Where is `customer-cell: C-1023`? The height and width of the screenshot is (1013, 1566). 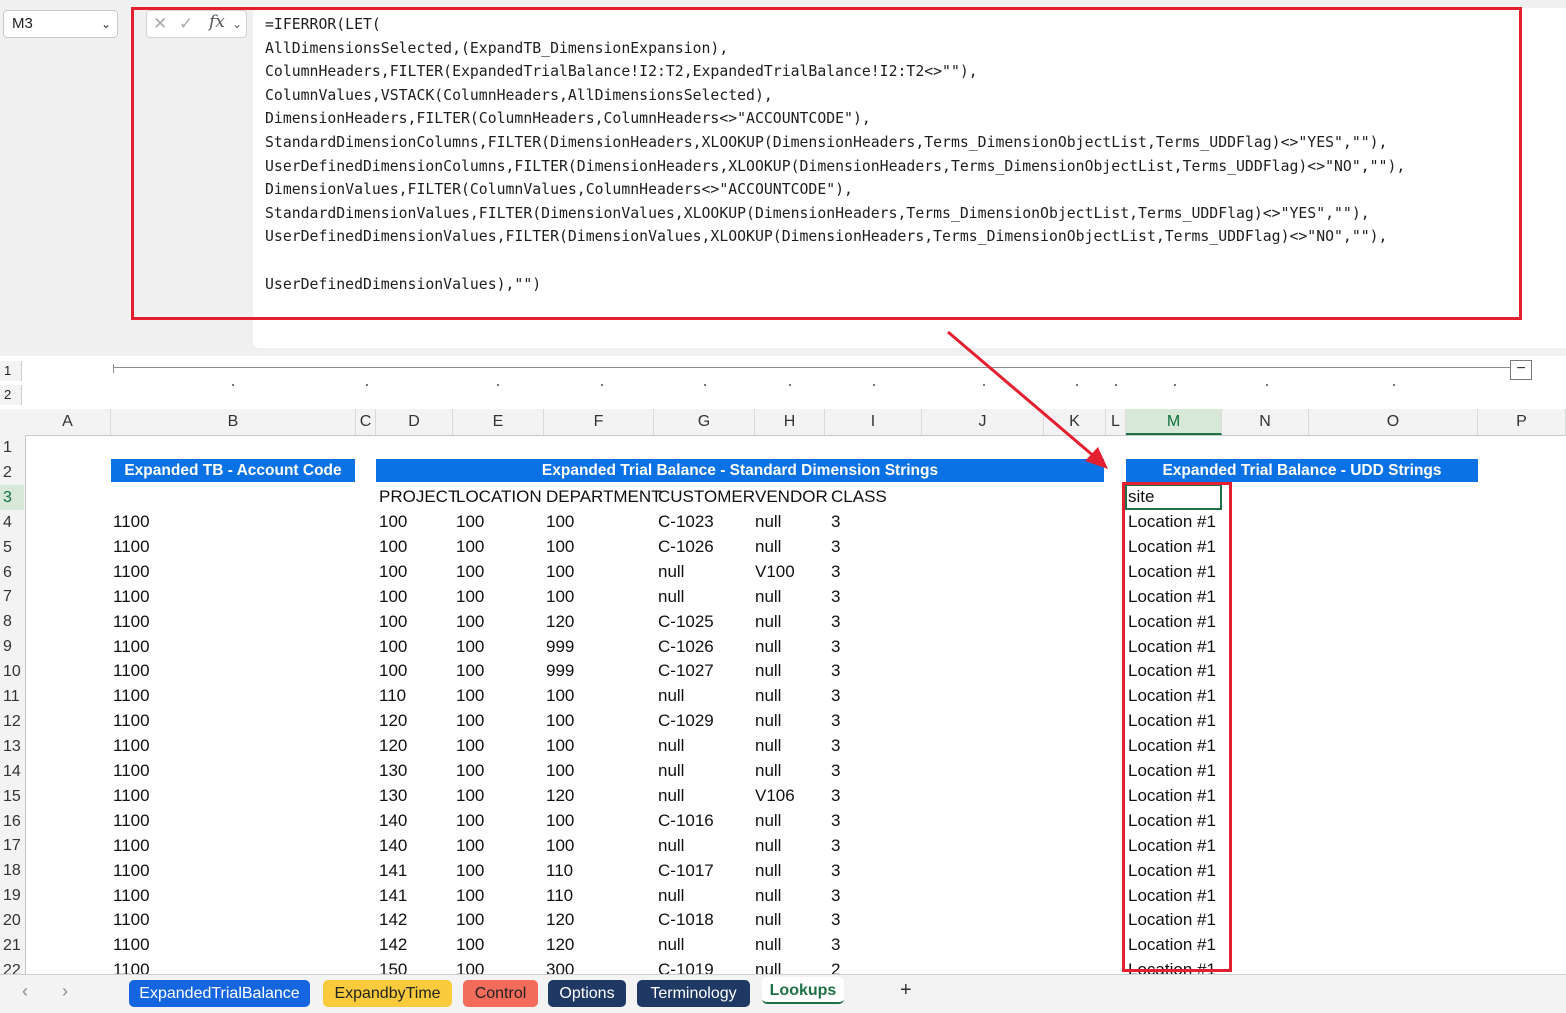
customer-cell: C-1023 is located at coordinates (686, 521).